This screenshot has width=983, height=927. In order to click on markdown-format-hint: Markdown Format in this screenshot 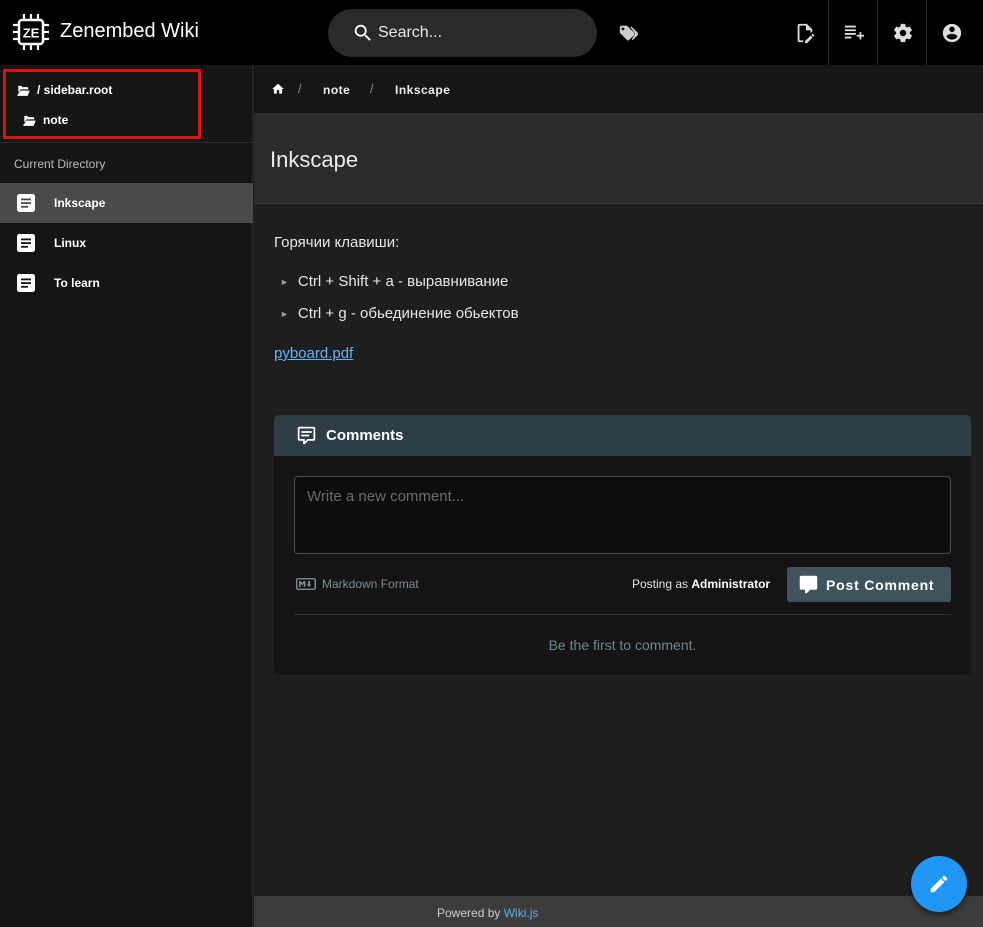, I will do `click(357, 584)`.